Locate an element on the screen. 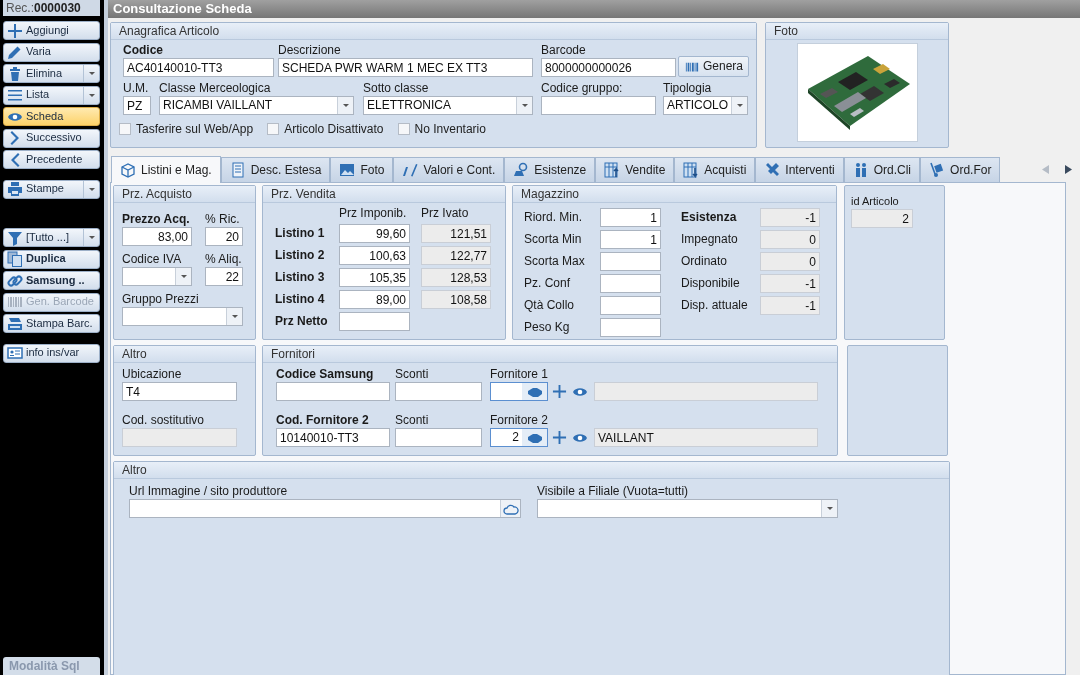 This screenshot has height=675, width=1080. plus-icon is located at coordinates (559, 437).